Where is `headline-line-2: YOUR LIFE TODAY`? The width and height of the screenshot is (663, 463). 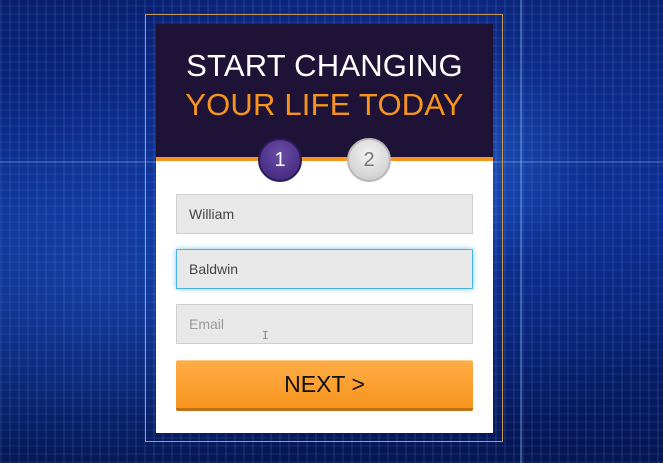
headline-line-2: YOUR LIFE TODAY is located at coordinates (324, 104).